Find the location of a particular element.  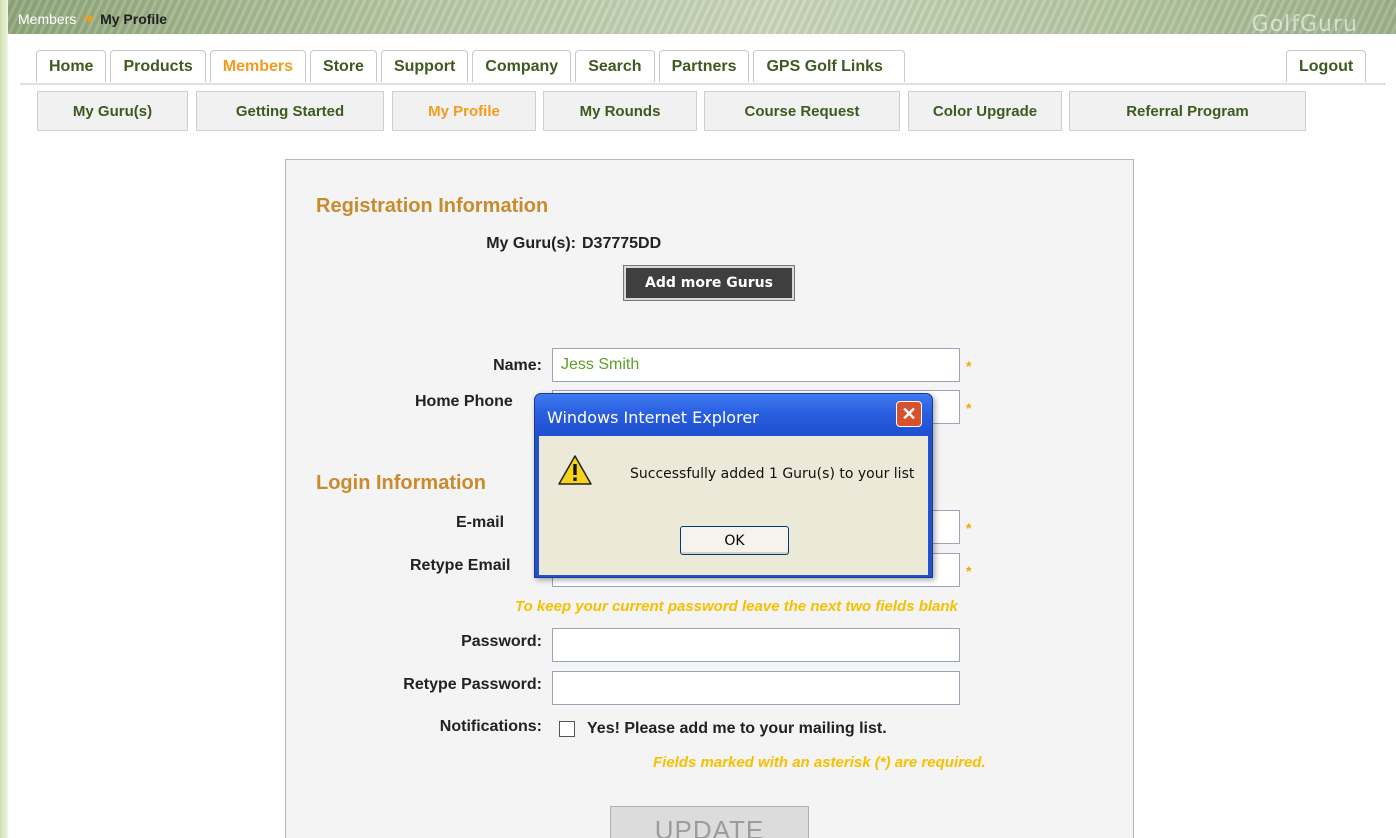

password-label: Password: is located at coordinates (501, 641).